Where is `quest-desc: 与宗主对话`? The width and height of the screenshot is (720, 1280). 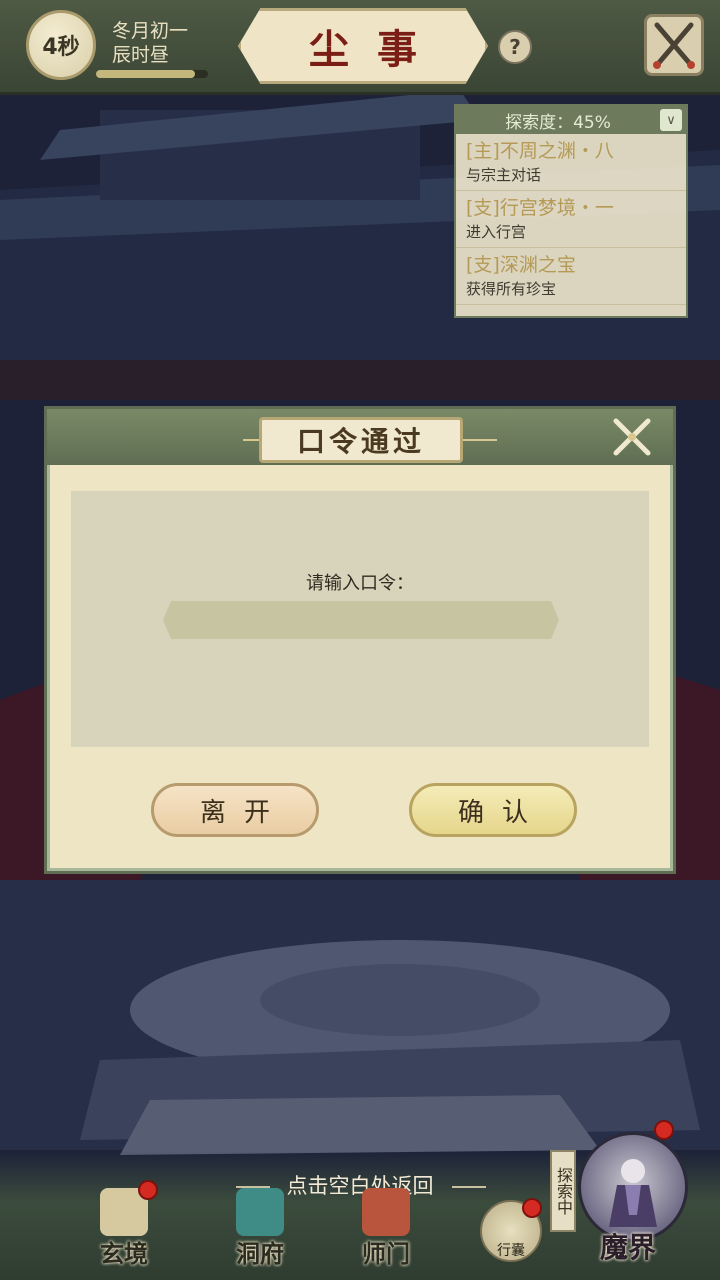 quest-desc: 与宗主对话 is located at coordinates (504, 175).